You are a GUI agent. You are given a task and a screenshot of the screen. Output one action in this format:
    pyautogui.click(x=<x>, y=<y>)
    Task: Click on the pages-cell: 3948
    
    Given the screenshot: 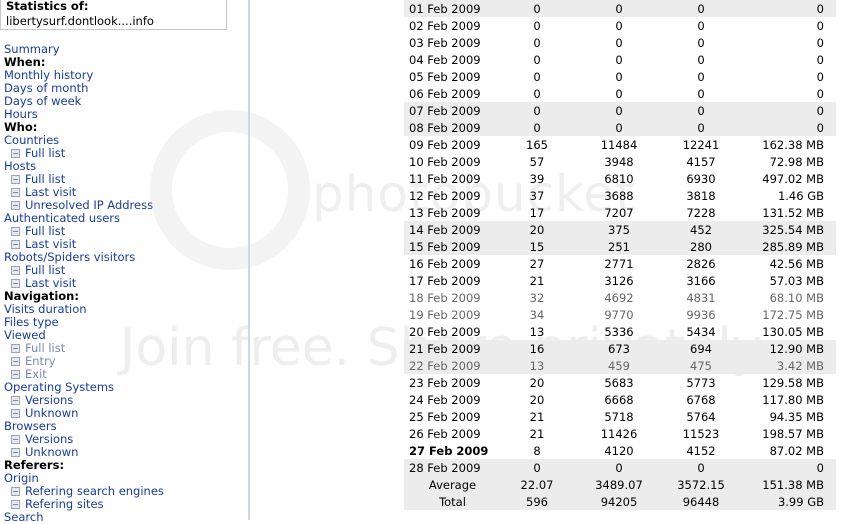 What is the action you would take?
    pyautogui.click(x=619, y=161)
    